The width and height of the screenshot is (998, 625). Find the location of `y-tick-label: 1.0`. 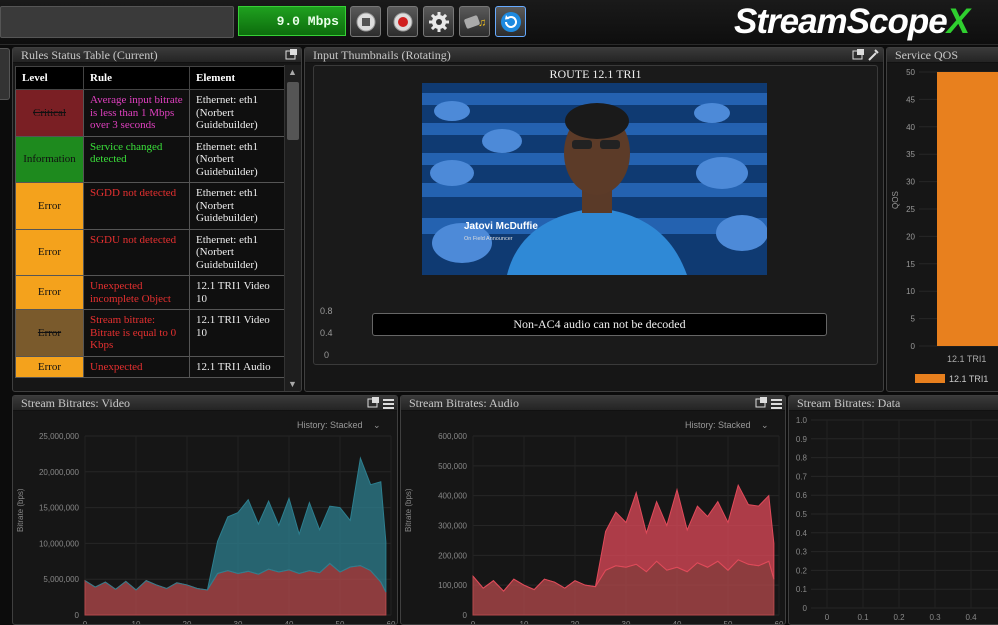

y-tick-label: 1.0 is located at coordinates (802, 420).